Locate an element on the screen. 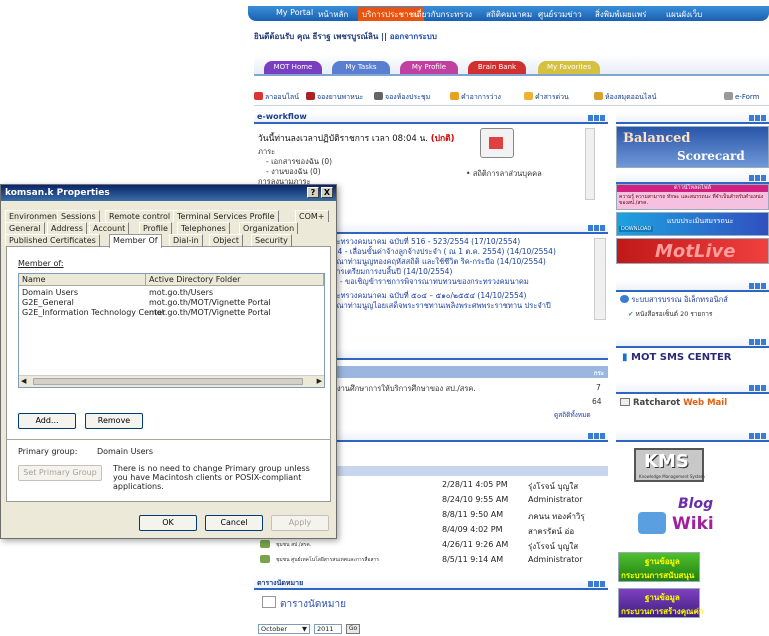 This screenshot has height=636, width=769. ok-button: OK is located at coordinates (168, 523).